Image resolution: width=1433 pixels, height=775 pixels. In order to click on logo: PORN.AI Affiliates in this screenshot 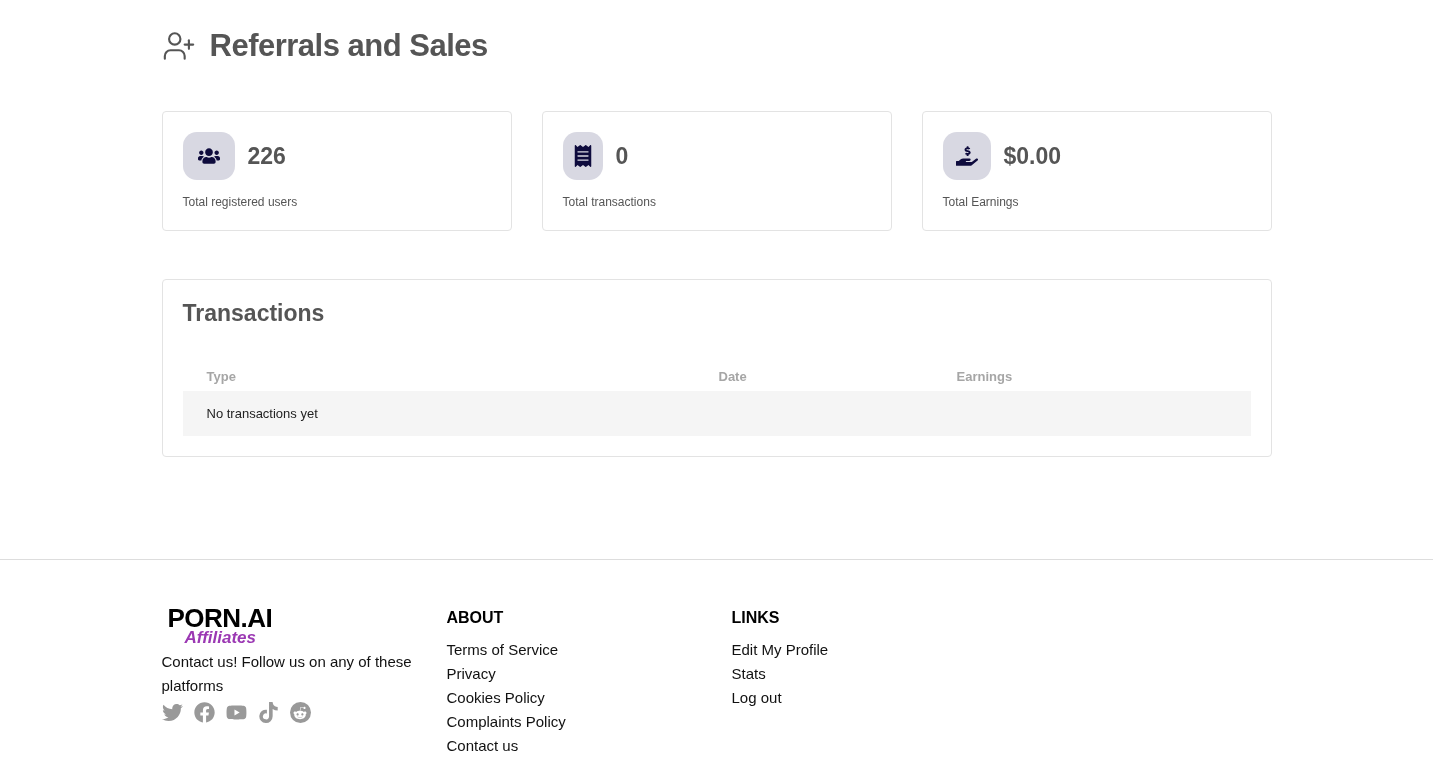, I will do `click(304, 626)`.